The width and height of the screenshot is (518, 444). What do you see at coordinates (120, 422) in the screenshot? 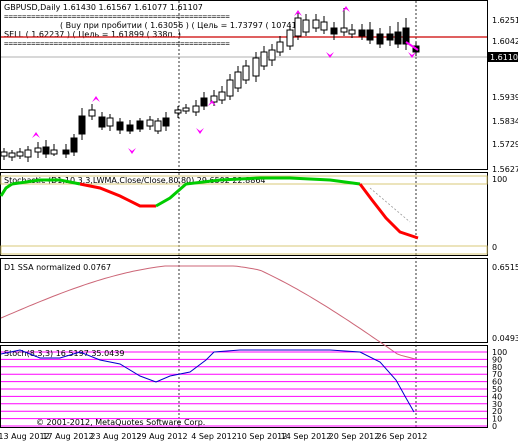
I see `copyright-text: © 2001-2012, MetaQuotes Software Corp.` at bounding box center [120, 422].